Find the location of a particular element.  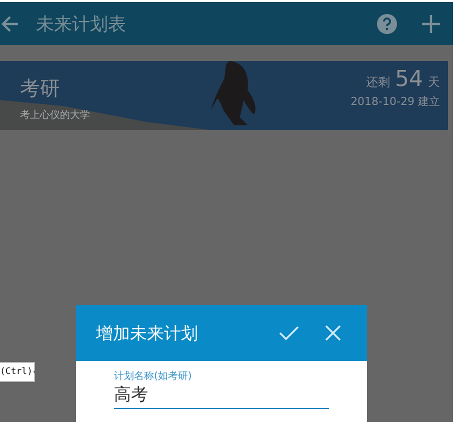

plan-name: 考研 is located at coordinates (40, 88).